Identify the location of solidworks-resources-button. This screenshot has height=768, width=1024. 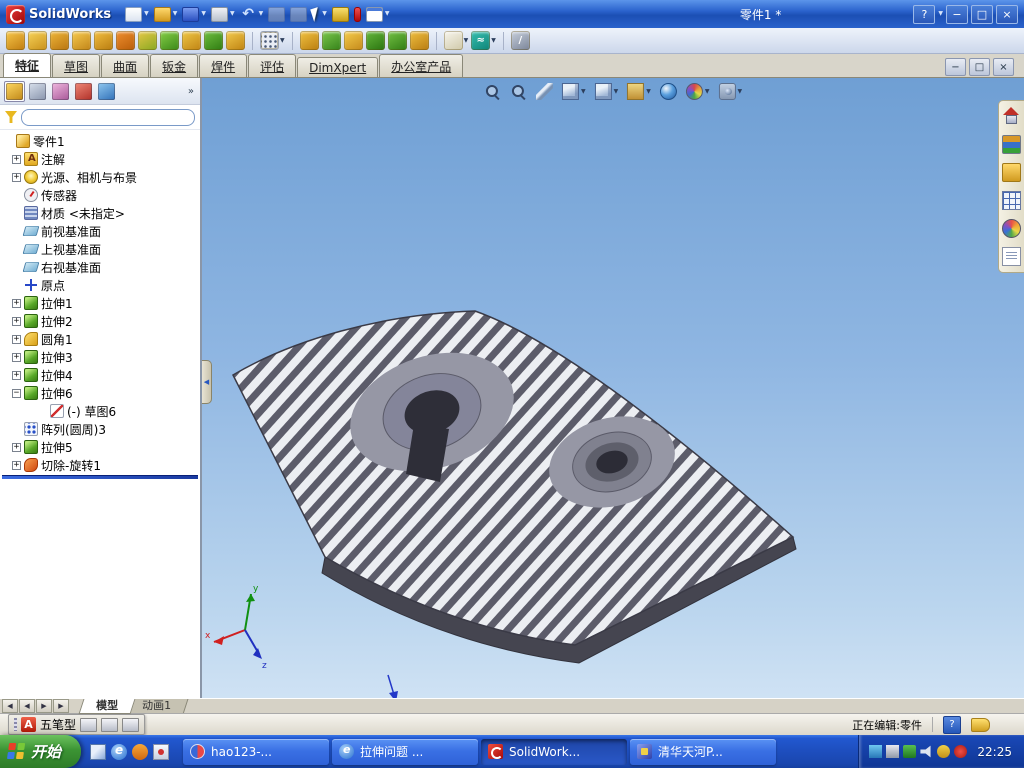
(1011, 116).